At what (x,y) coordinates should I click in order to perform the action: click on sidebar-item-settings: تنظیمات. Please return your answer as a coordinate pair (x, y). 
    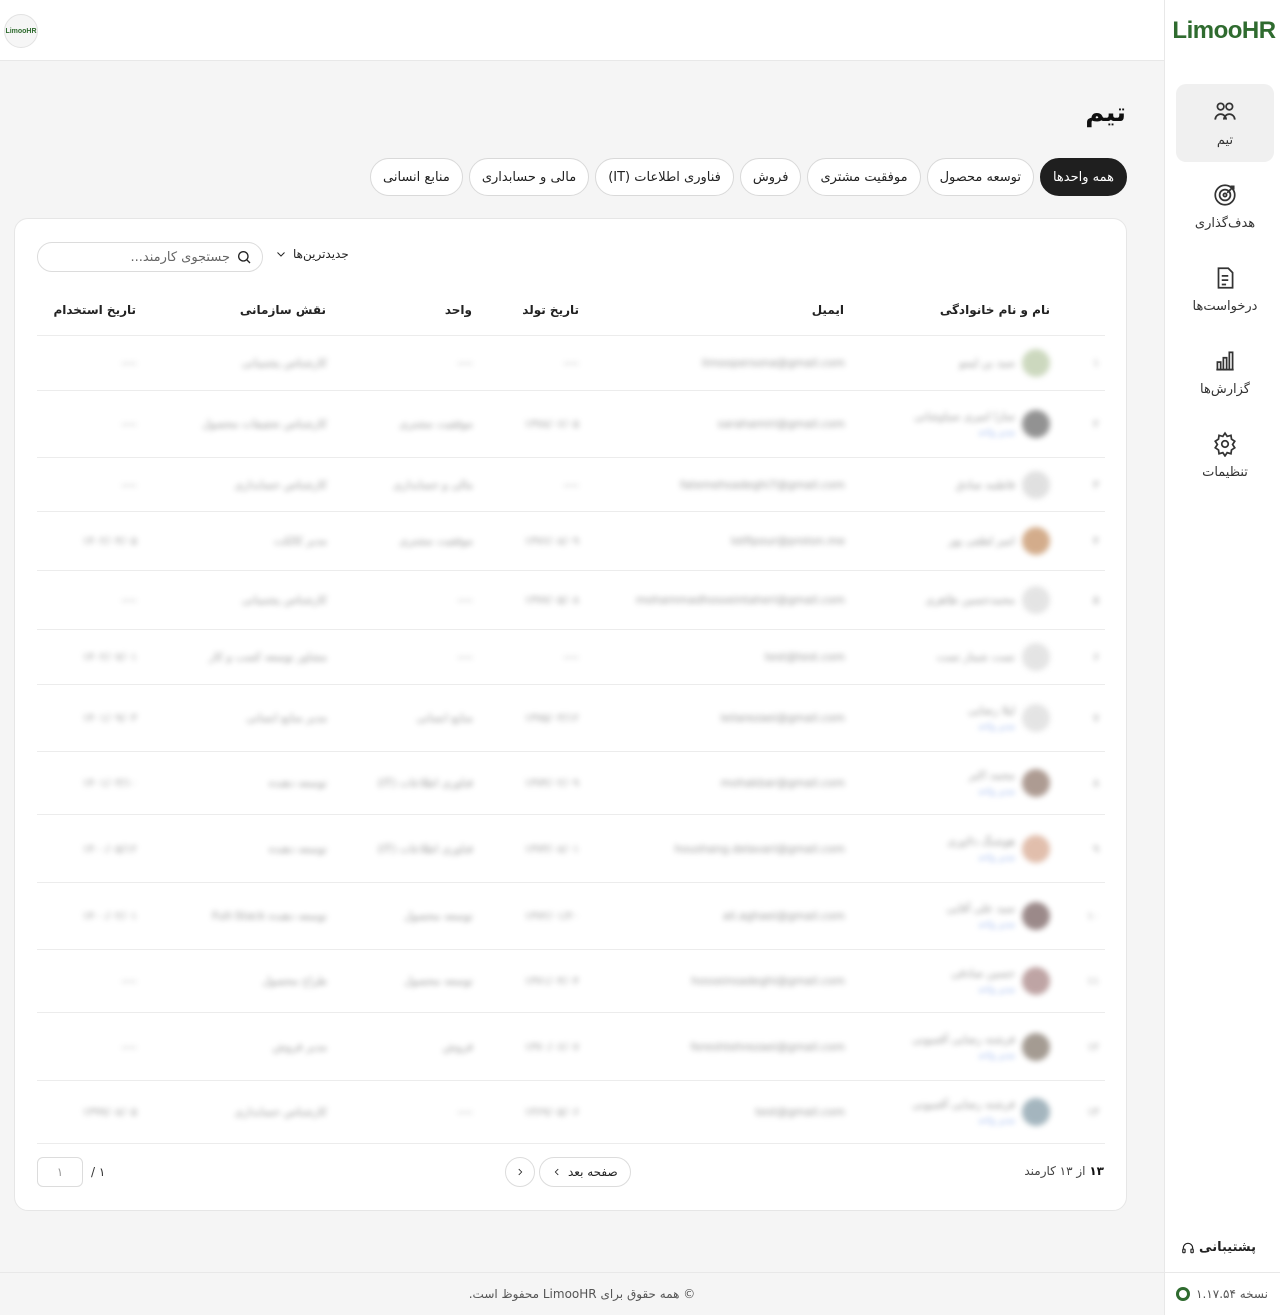
    Looking at the image, I should click on (1225, 455).